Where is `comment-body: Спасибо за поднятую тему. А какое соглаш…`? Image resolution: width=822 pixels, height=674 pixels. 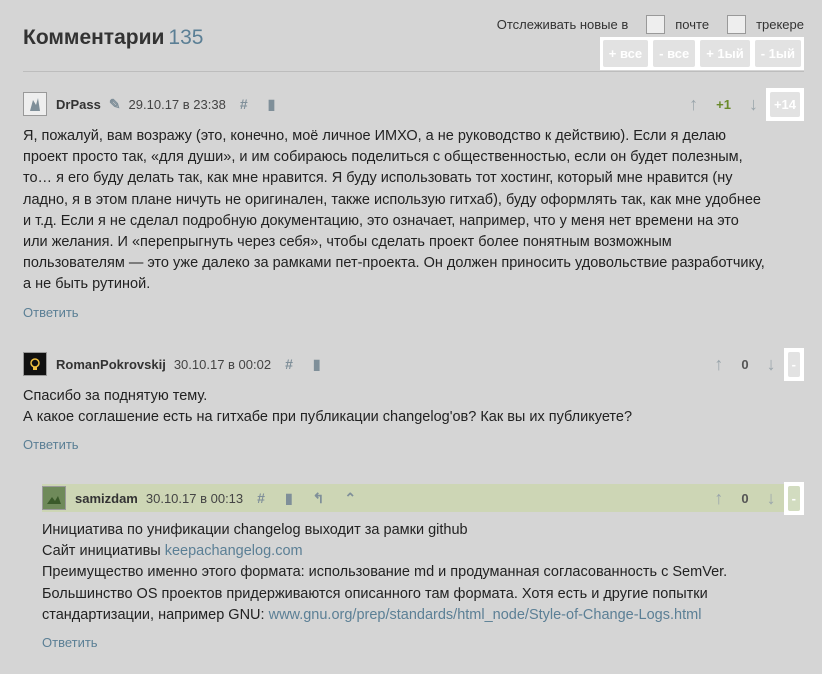
comment-body: Спасибо за поднятую тему. А какое соглаш… is located at coordinates (413, 407).